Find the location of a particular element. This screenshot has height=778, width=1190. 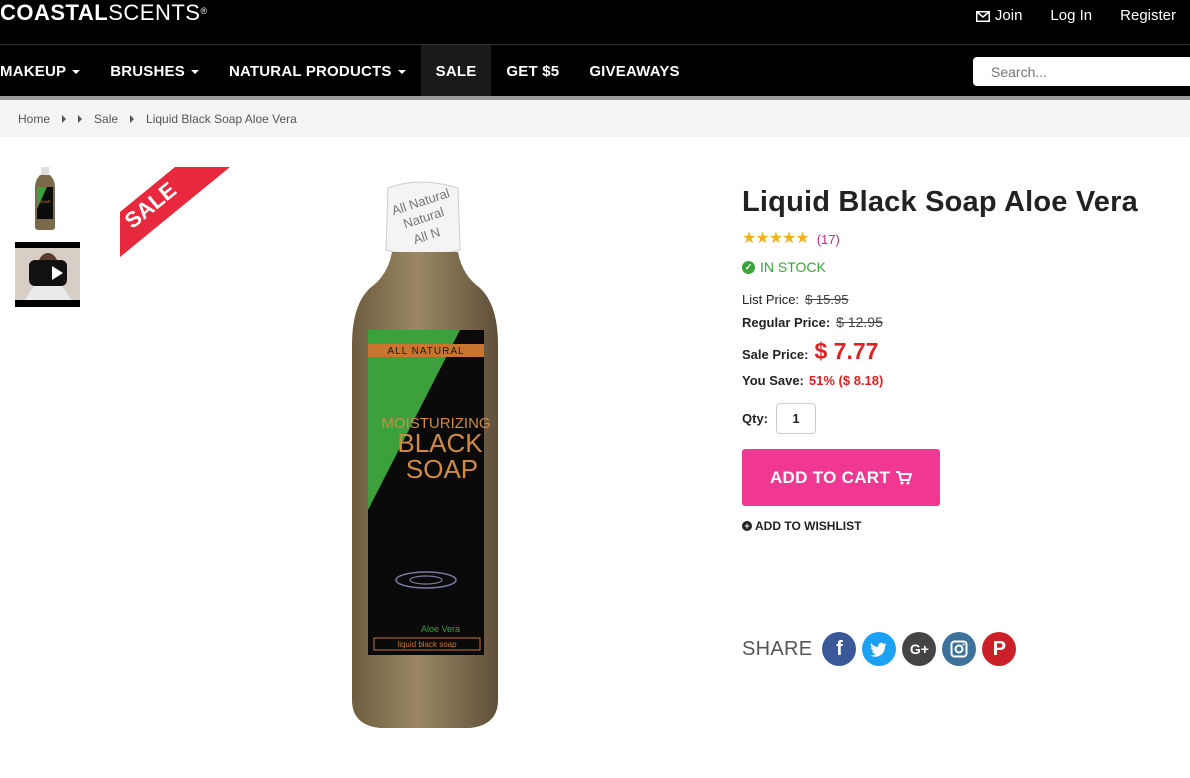

add-to-wishlist-link: + ADD TO WISHLIST is located at coordinates (801, 526).